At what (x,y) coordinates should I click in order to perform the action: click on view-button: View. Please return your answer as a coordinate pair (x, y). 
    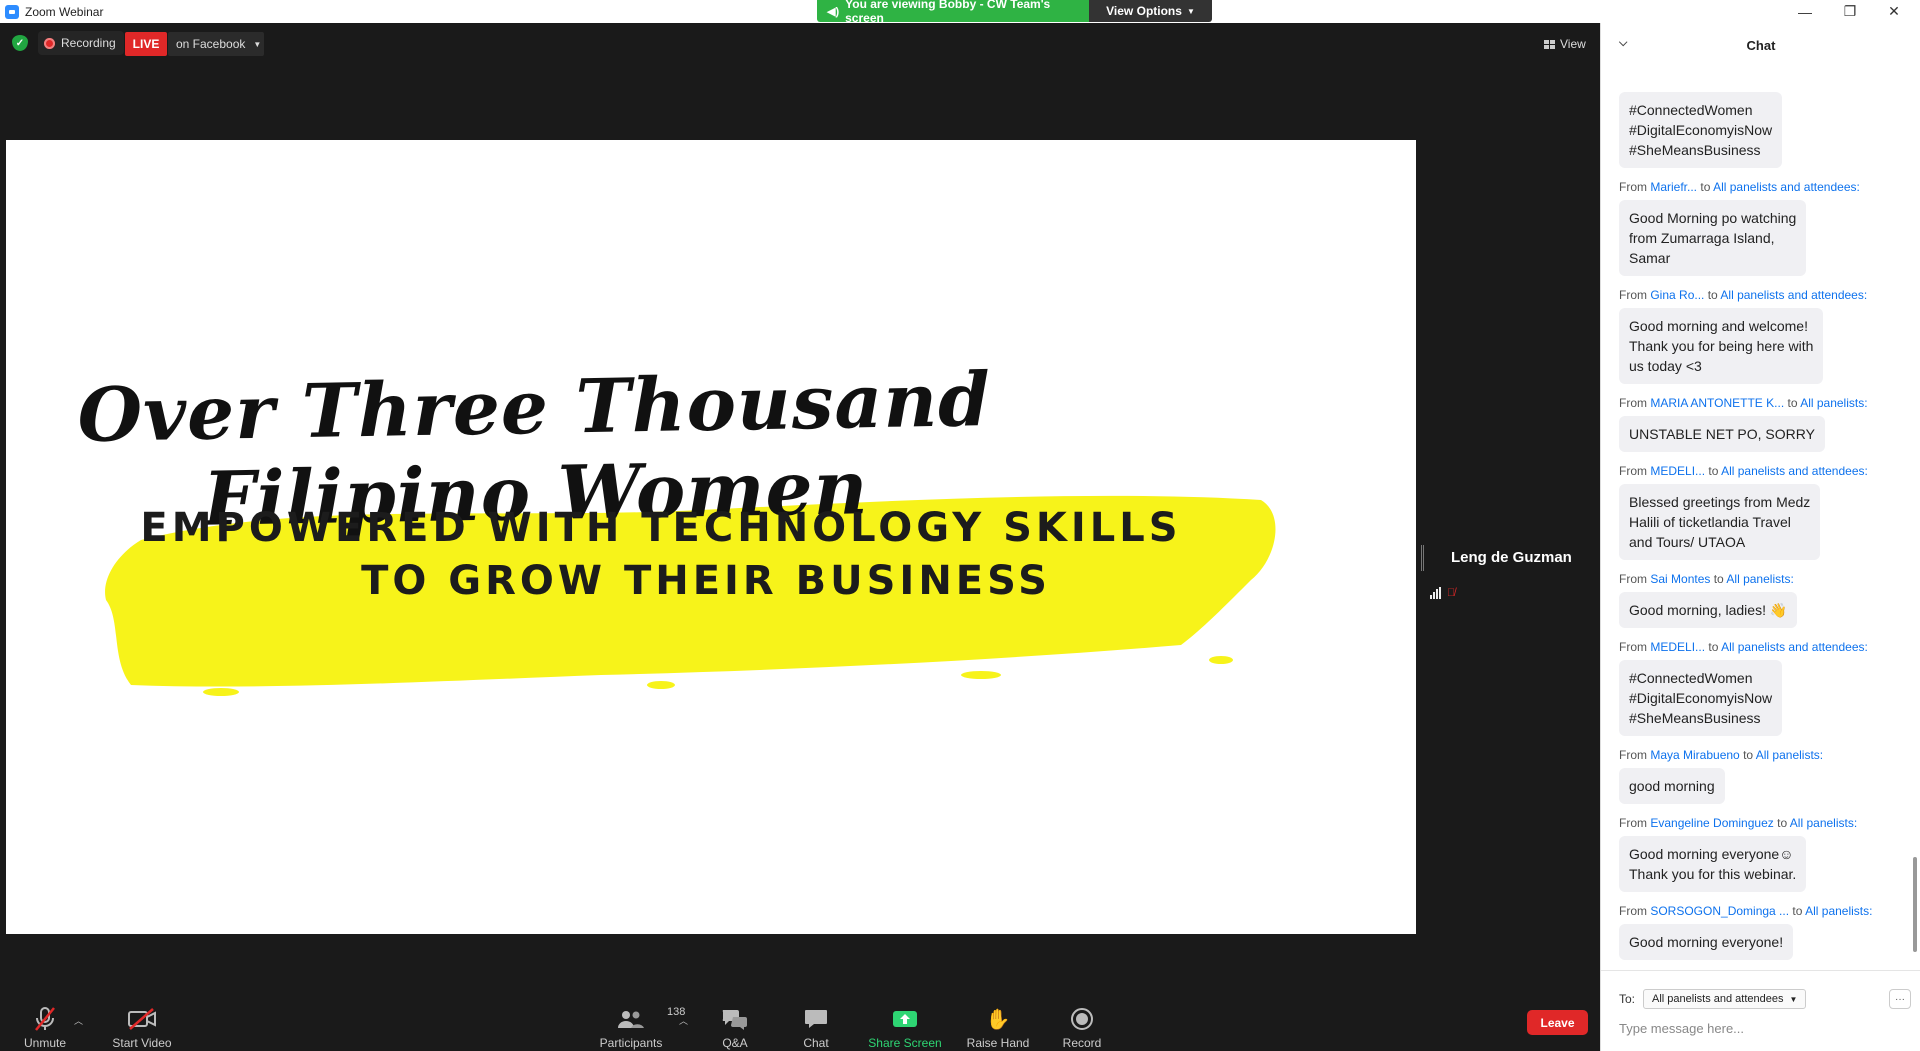
    Looking at the image, I should click on (1565, 44).